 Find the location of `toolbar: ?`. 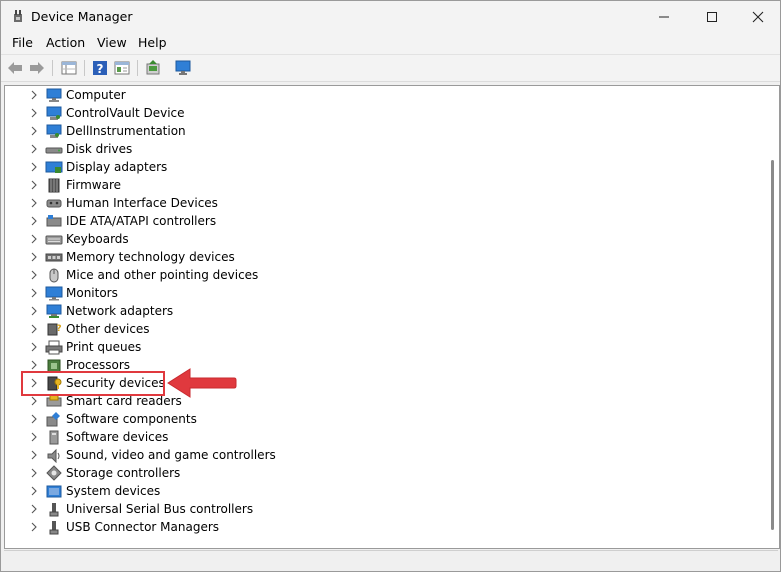

toolbar: ? is located at coordinates (390, 68).